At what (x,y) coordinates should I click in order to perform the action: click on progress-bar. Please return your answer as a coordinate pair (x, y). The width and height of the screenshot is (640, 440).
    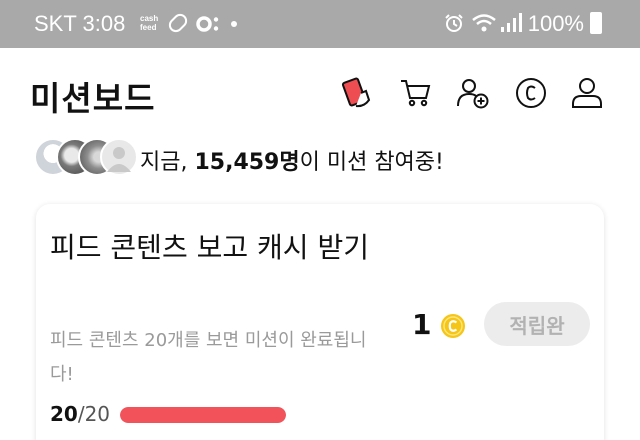
    Looking at the image, I should click on (203, 415).